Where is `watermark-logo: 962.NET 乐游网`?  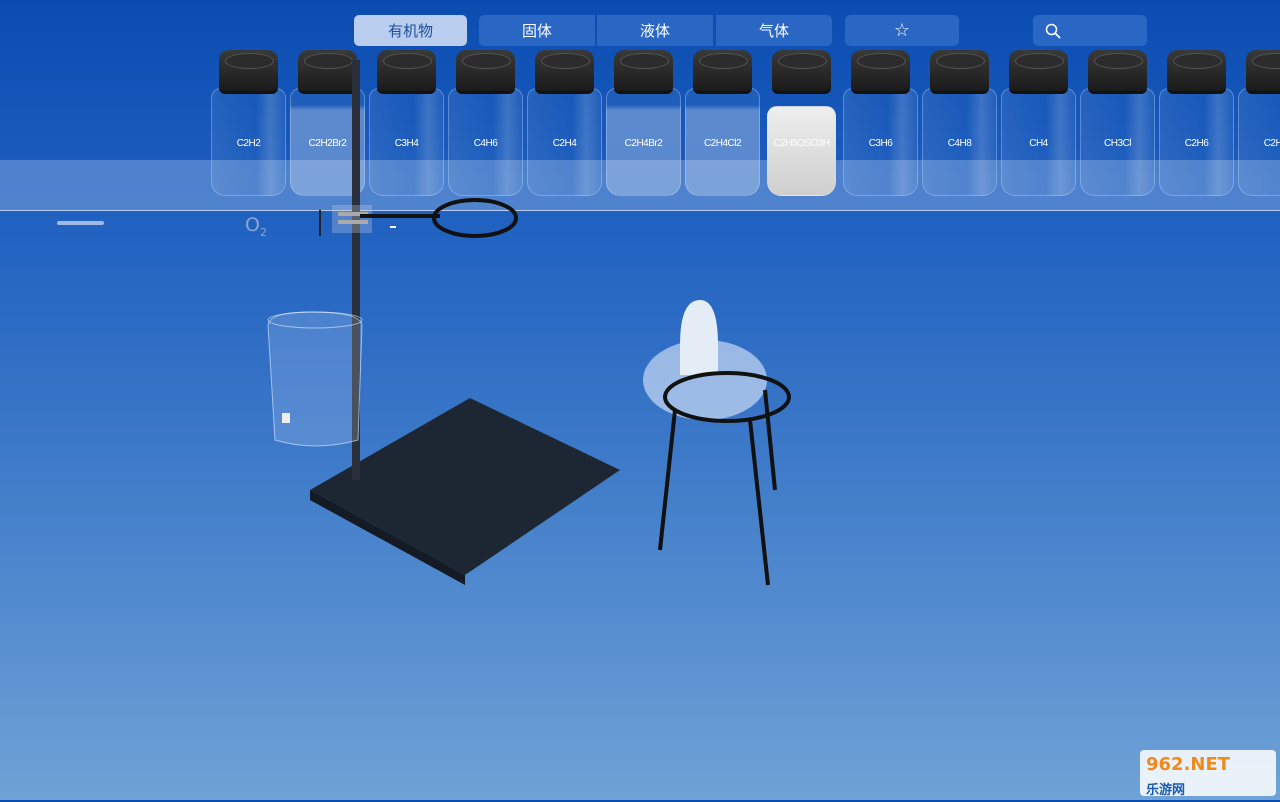
watermark-logo: 962.NET 乐游网 is located at coordinates (1208, 774).